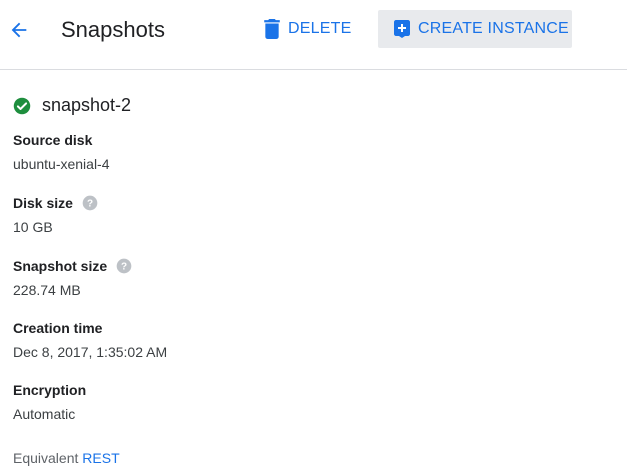 This screenshot has height=471, width=627. I want to click on snapshot-size-field: Snapshot size ? 228.74 MB, so click(72, 278).